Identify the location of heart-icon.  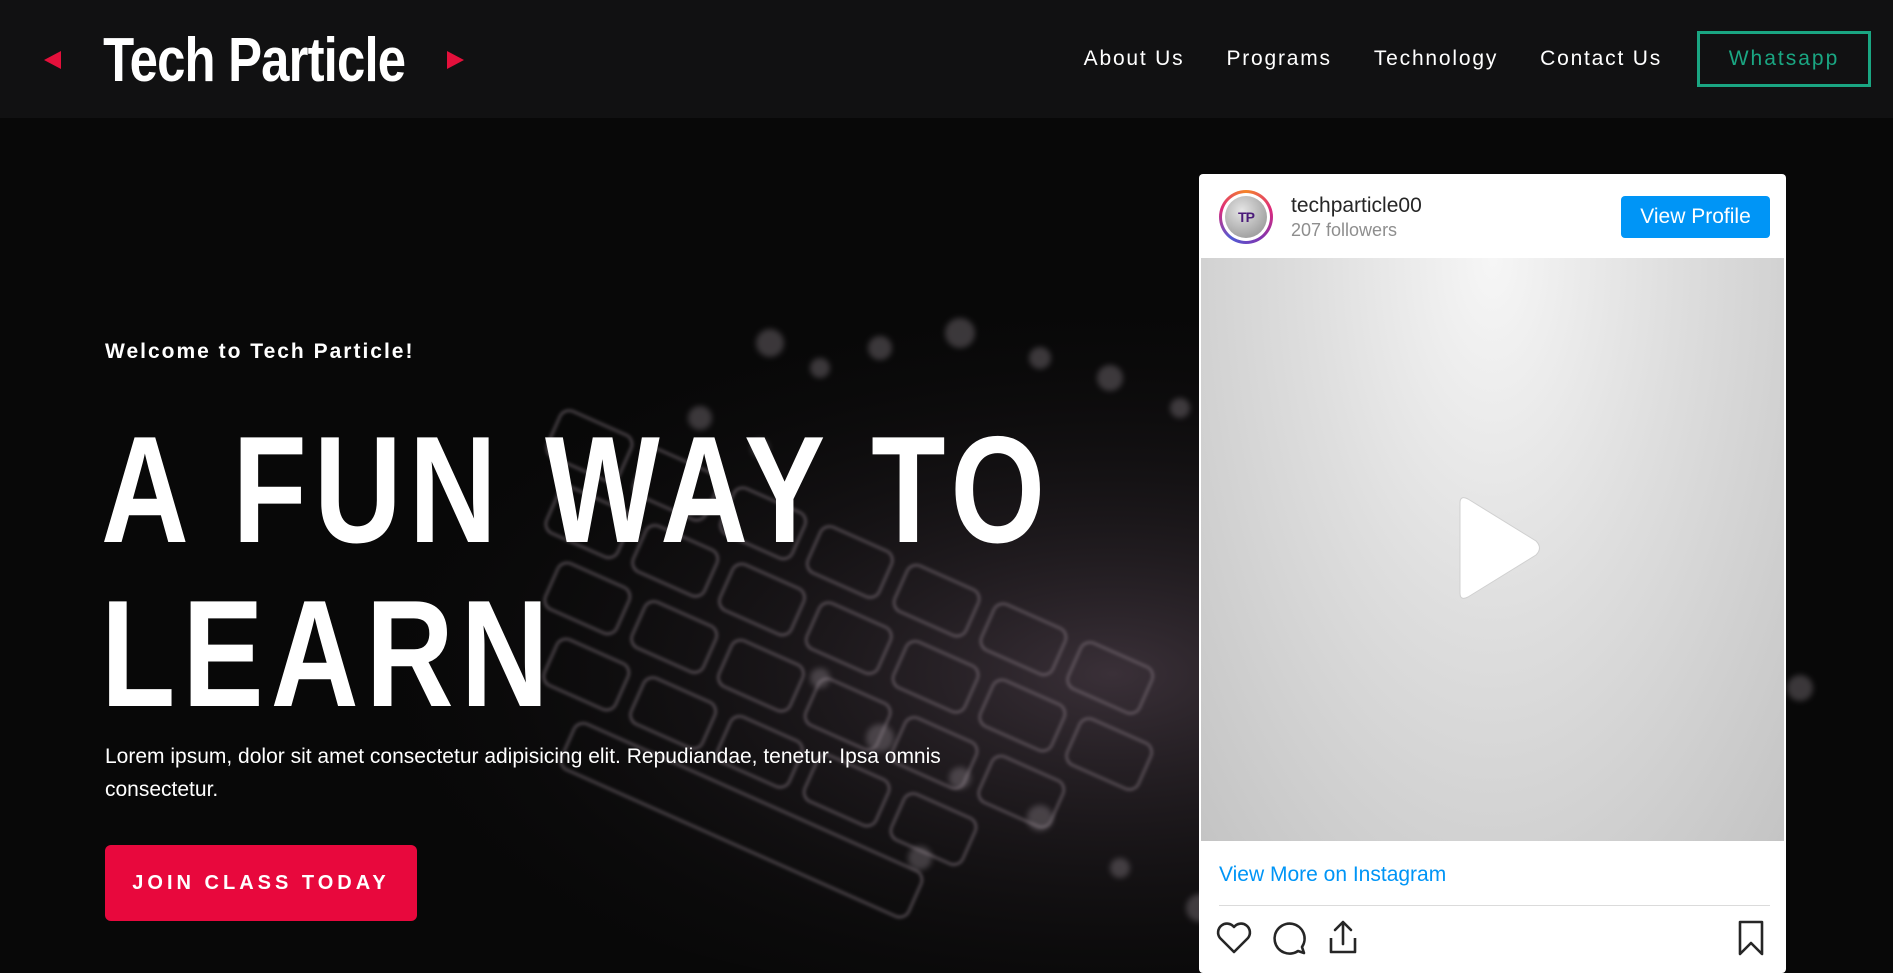
(1234, 938).